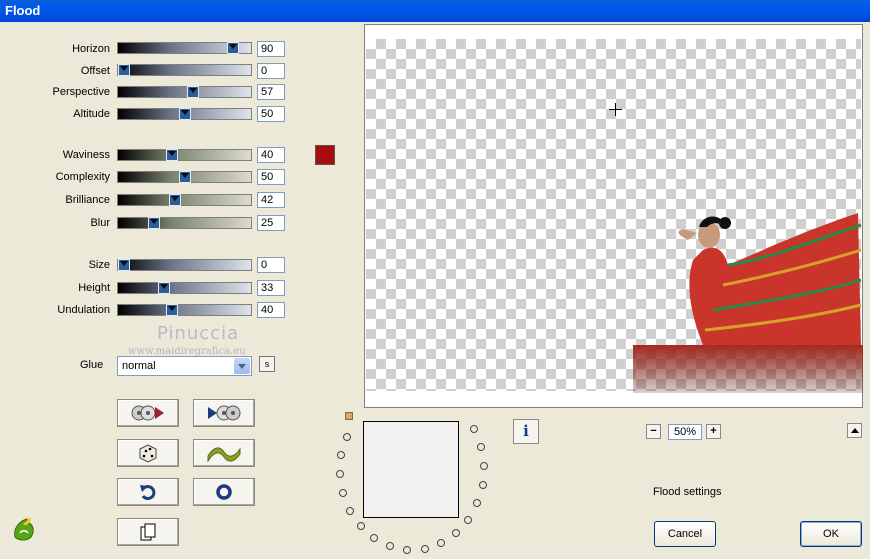  What do you see at coordinates (685, 534) in the screenshot?
I see `cancel-button: Cancel` at bounding box center [685, 534].